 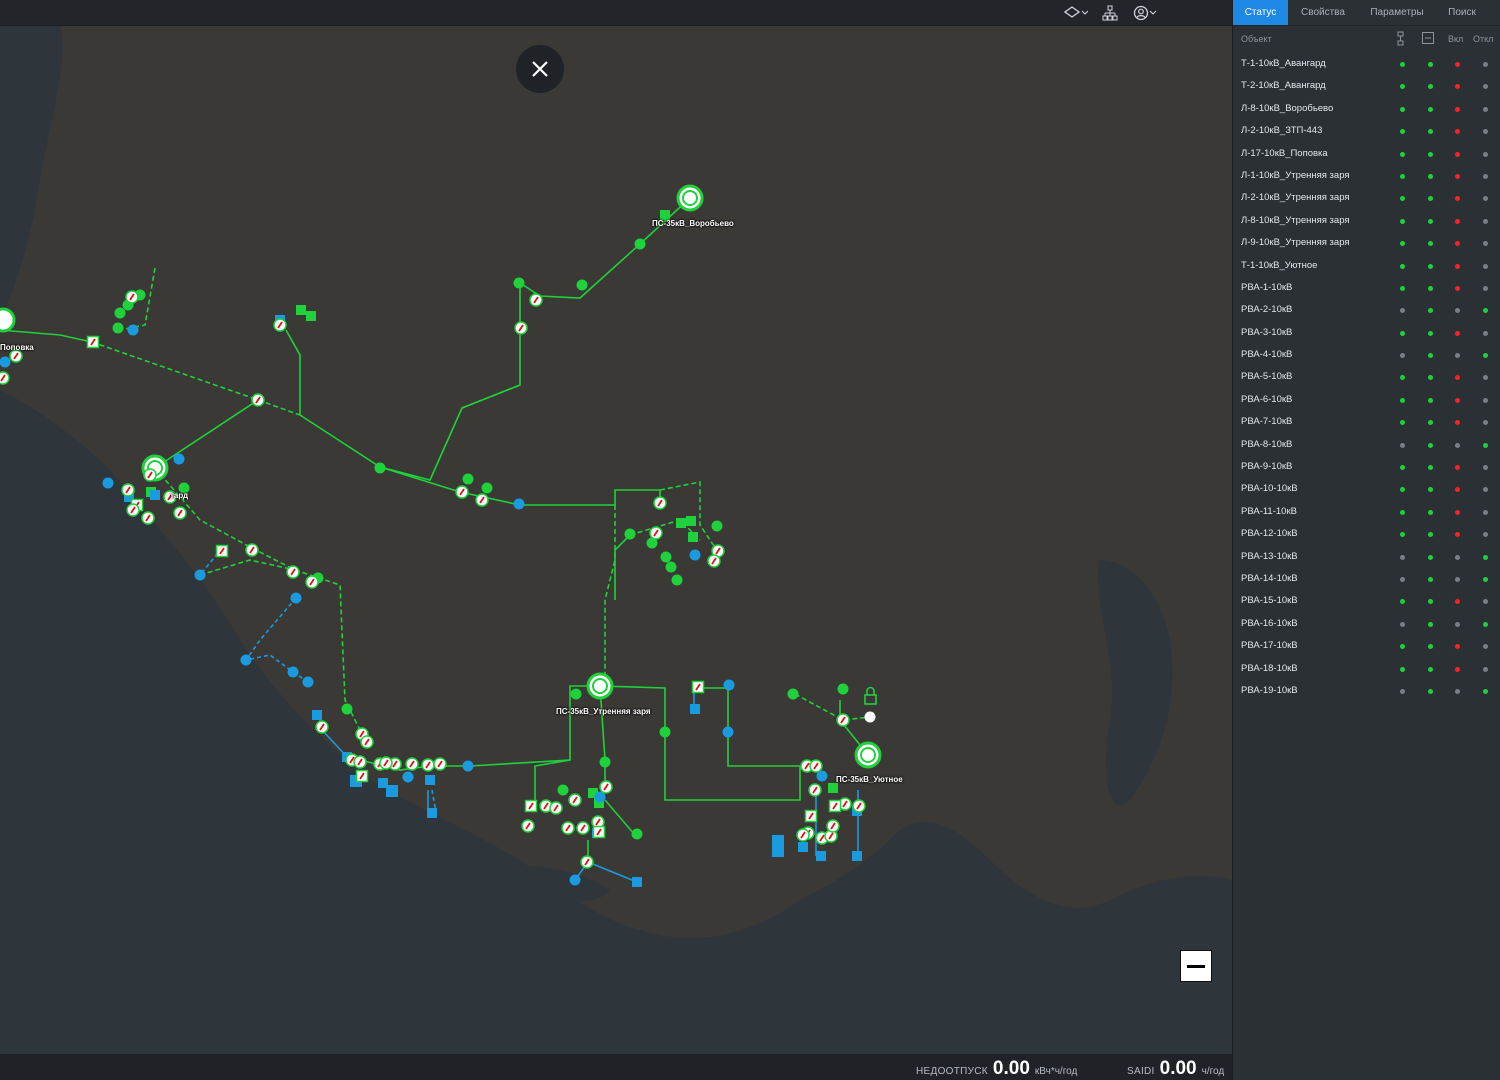 I want to click on status-row: РВА-8-10кВ, so click(x=1366, y=445).